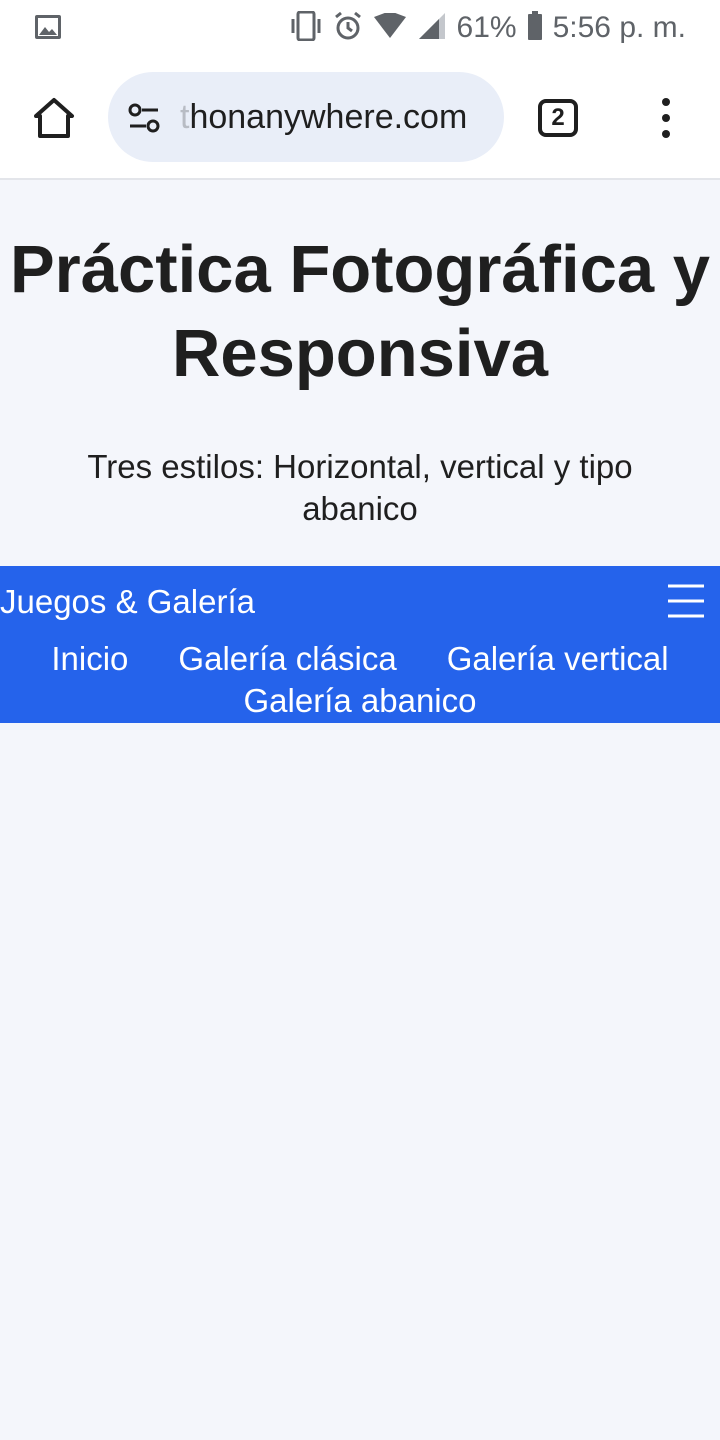 This screenshot has width=720, height=1440. I want to click on browser-toolbar: thonanywhere.com 2, so click(360, 118).